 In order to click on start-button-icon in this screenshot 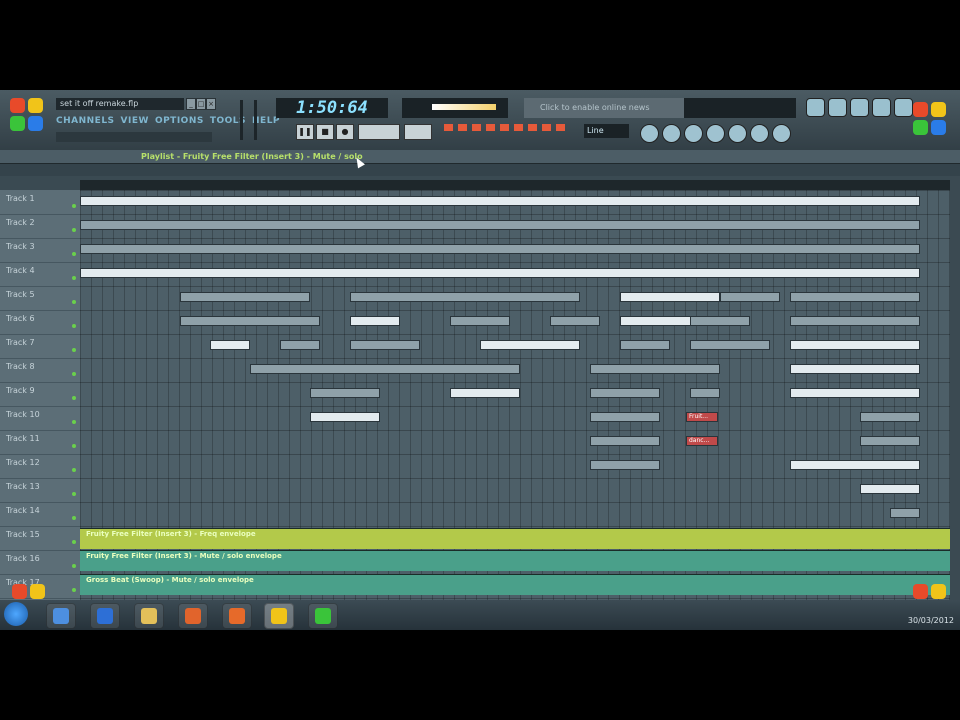, I will do `click(16, 614)`.